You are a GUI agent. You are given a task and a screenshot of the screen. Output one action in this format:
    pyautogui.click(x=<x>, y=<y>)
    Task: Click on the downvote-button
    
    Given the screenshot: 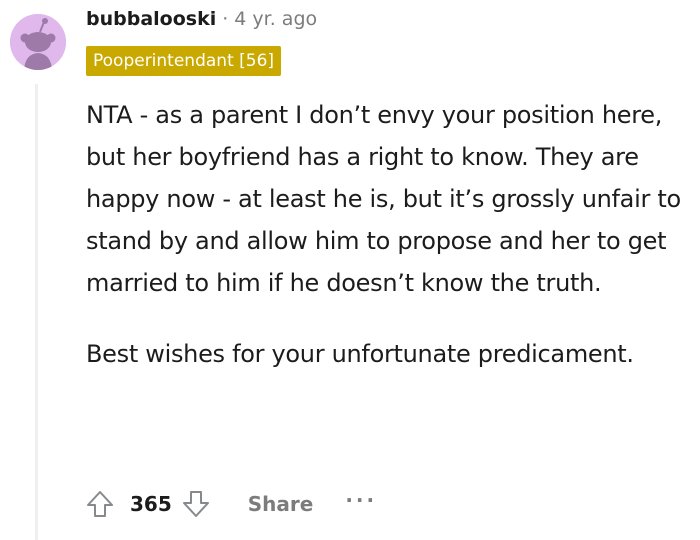 What is the action you would take?
    pyautogui.click(x=196, y=504)
    